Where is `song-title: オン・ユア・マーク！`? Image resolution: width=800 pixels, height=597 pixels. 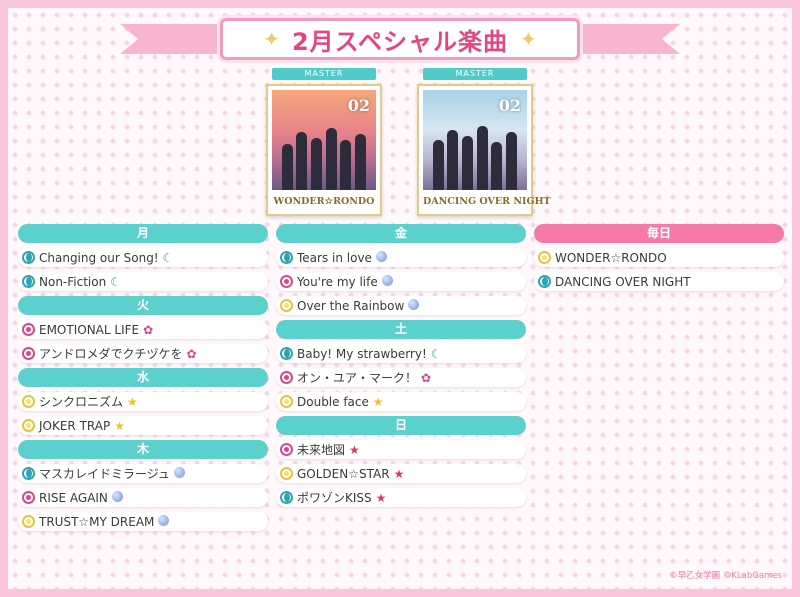
song-title: オン・ユア・マーク！ is located at coordinates (357, 378).